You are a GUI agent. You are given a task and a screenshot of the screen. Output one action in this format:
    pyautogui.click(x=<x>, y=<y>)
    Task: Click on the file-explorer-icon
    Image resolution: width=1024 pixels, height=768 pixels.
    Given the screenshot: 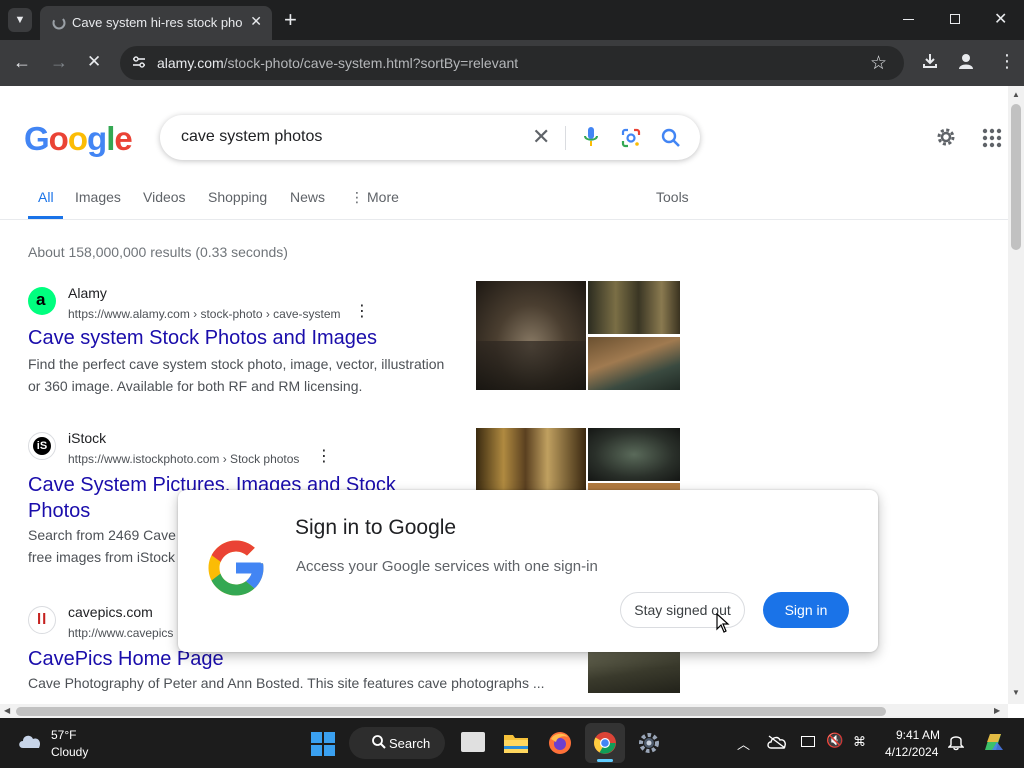 What is the action you would take?
    pyautogui.click(x=516, y=745)
    